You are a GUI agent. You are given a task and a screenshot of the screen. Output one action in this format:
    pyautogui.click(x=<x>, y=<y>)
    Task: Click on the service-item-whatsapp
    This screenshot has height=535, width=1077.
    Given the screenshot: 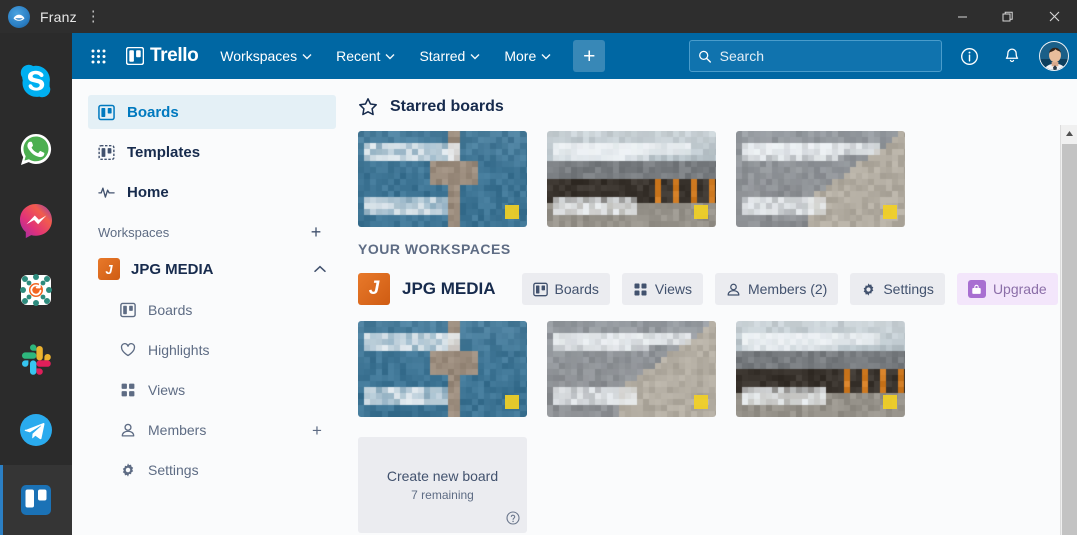 What is the action you would take?
    pyautogui.click(x=36, y=150)
    